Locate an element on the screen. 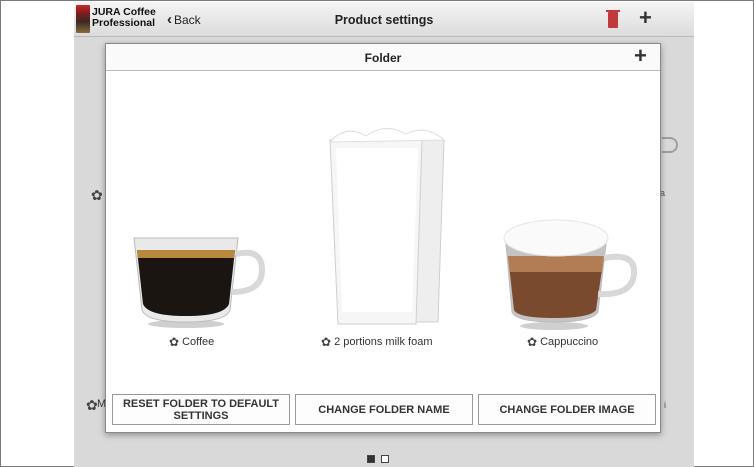  milk-glass-icon is located at coordinates (387, 226).